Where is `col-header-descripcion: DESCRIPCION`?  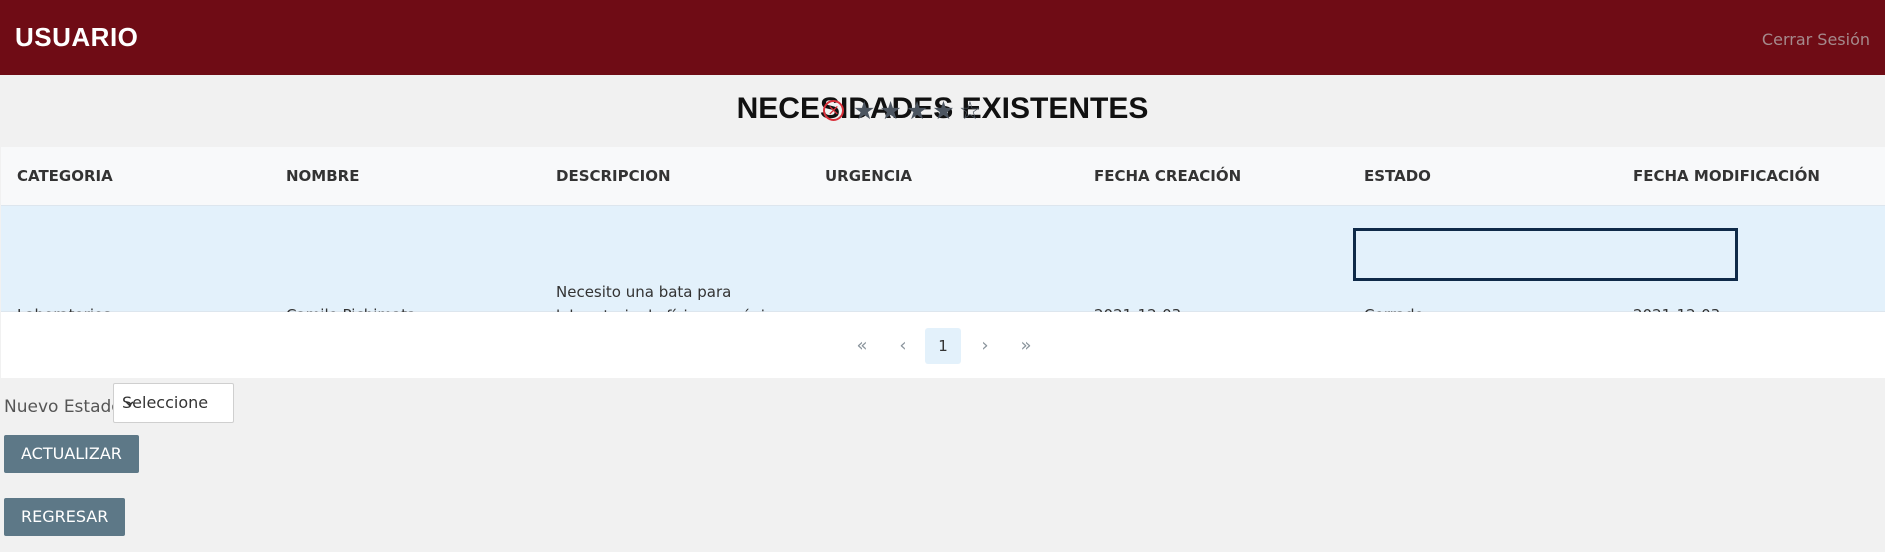 col-header-descripcion: DESCRIPCION is located at coordinates (613, 176).